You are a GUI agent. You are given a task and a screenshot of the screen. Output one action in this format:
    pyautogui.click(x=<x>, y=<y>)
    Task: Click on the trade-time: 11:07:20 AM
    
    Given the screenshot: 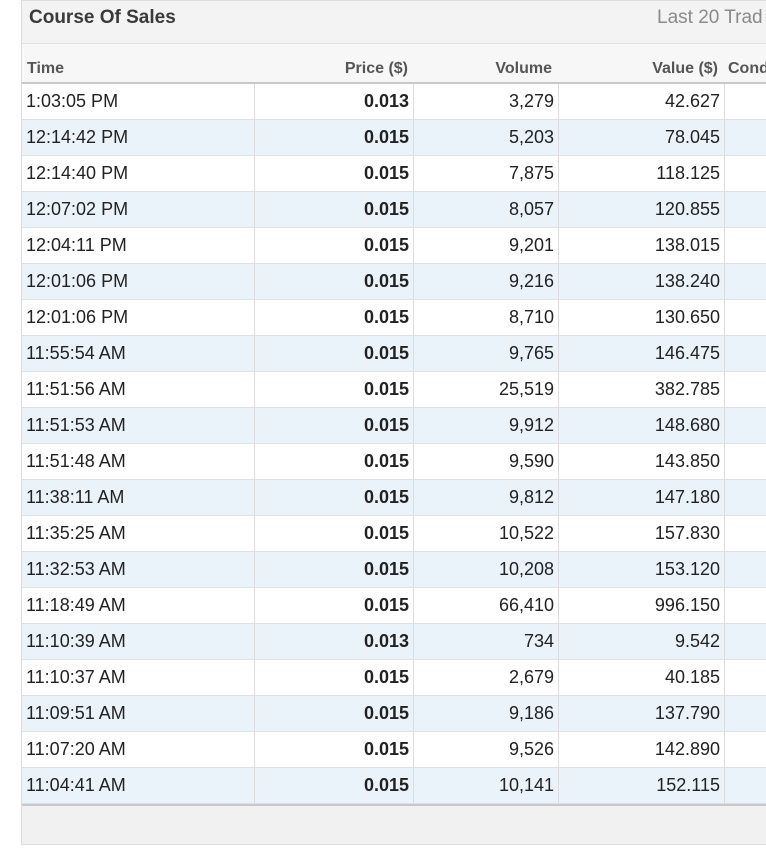 What is the action you would take?
    pyautogui.click(x=138, y=749)
    